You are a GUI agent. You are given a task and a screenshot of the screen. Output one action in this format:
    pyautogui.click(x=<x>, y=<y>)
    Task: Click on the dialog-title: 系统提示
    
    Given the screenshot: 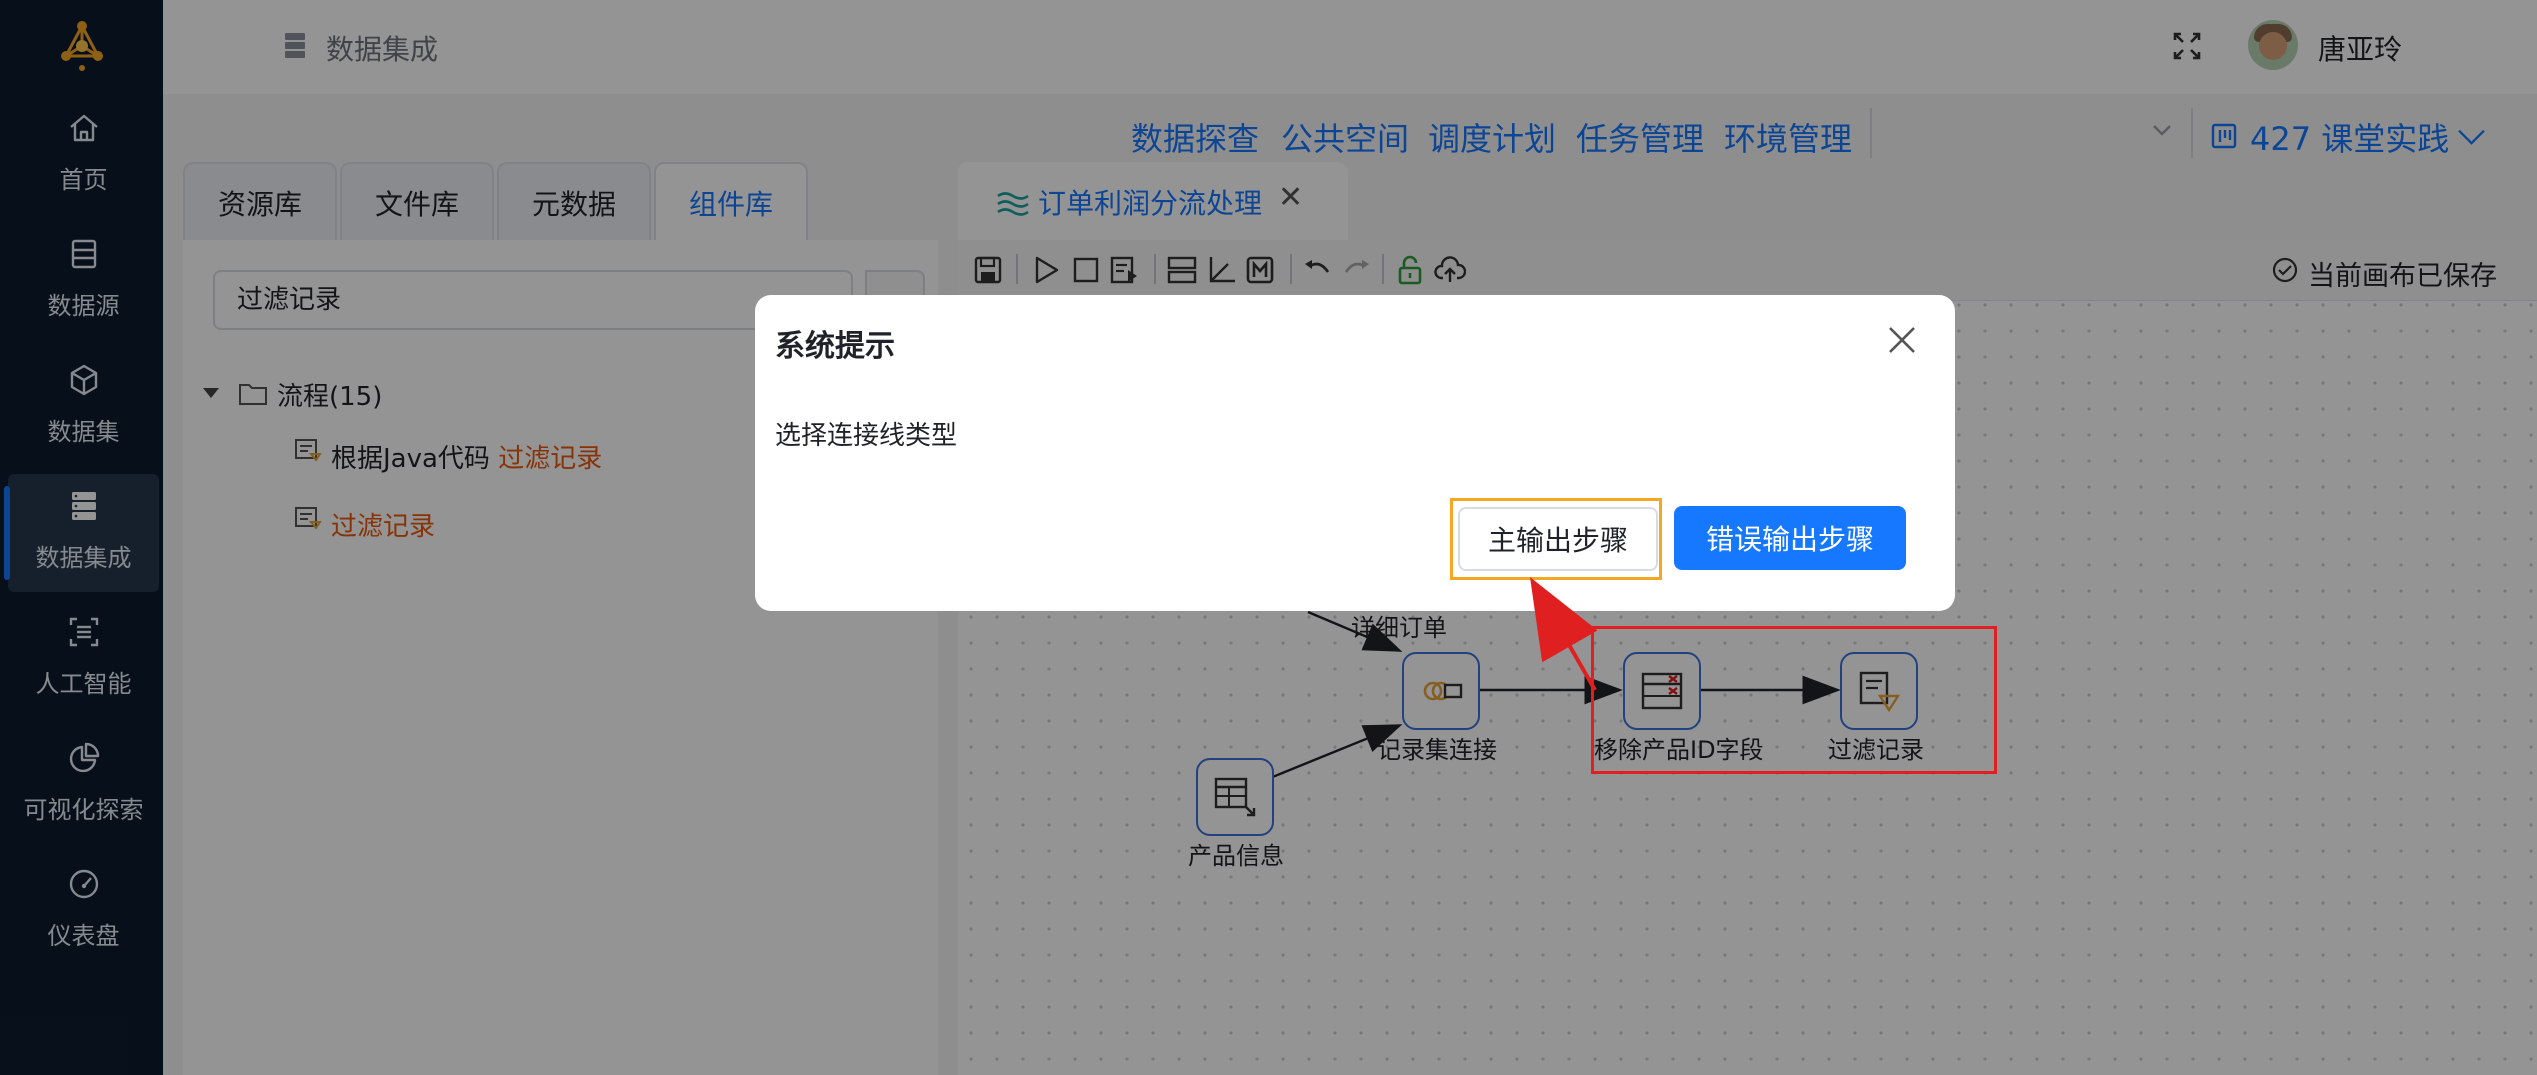 What is the action you would take?
    pyautogui.click(x=835, y=346)
    